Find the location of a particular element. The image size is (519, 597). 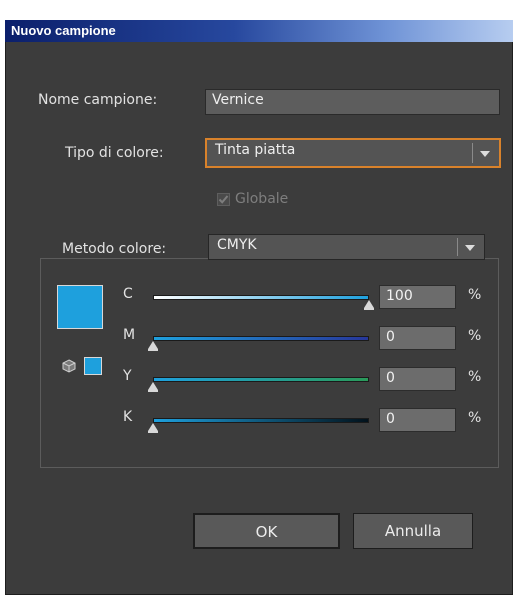

title-bar: Nuovo campione is located at coordinates (259, 31).